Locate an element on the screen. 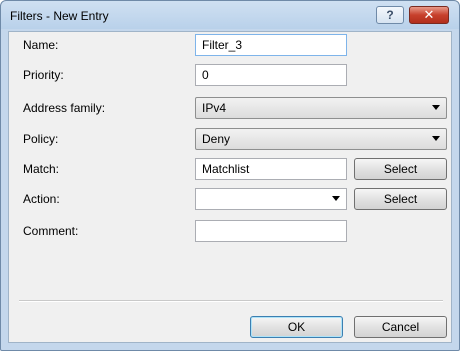 Image resolution: width=460 pixels, height=351 pixels. action-label: Action: is located at coordinates (41, 199).